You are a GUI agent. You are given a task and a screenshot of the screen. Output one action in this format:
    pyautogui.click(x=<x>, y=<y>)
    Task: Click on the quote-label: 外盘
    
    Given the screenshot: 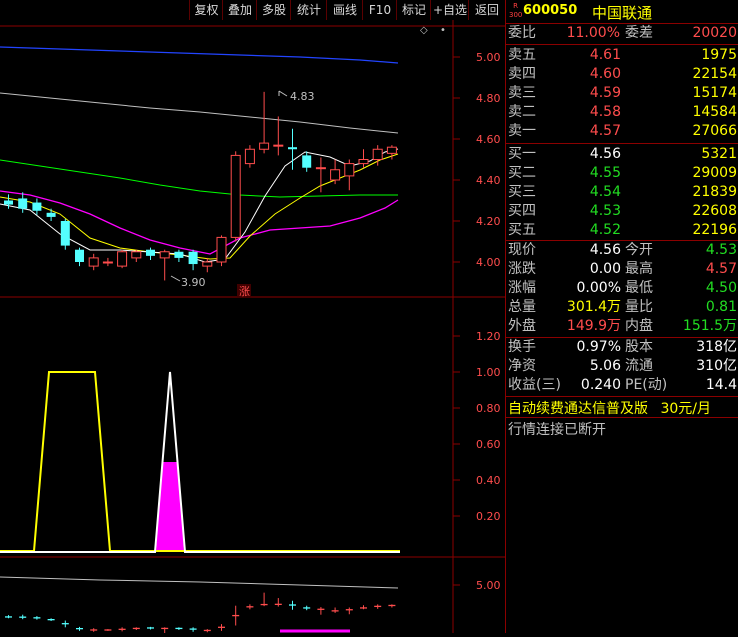 What is the action you would take?
    pyautogui.click(x=522, y=326)
    